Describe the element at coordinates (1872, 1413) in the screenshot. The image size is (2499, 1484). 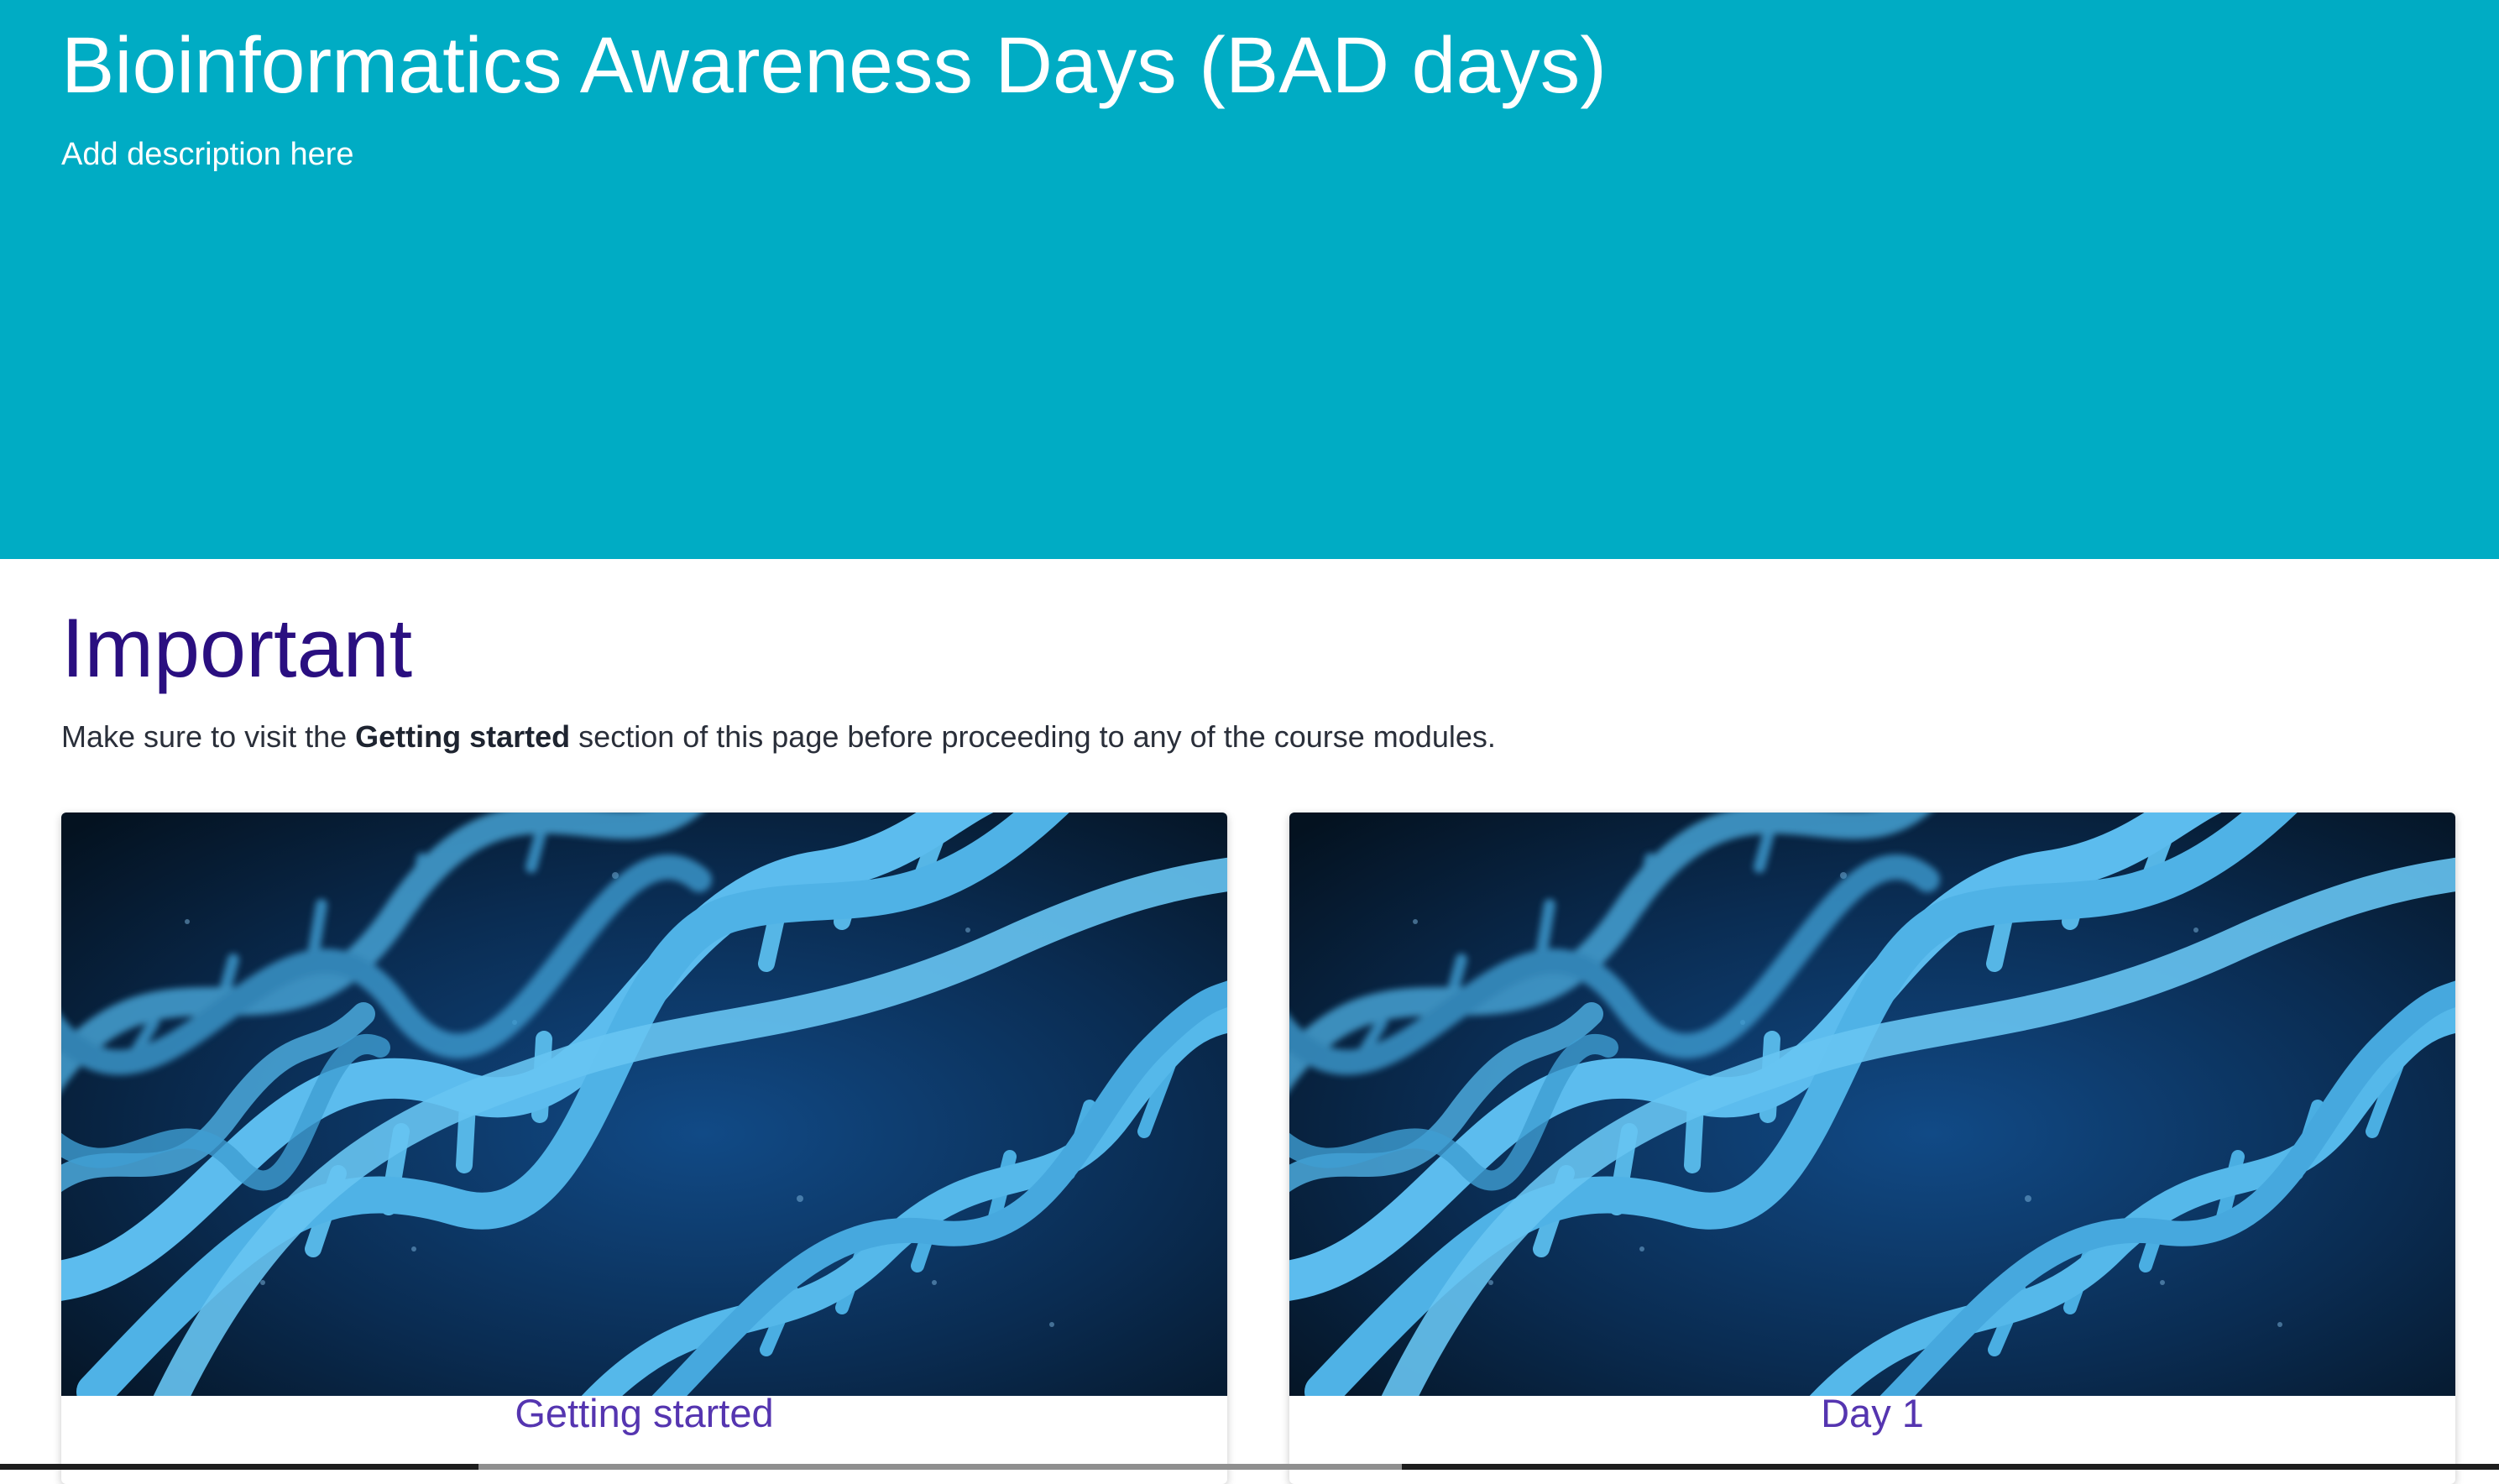
I see `card-title-day-1: Day 1` at that location.